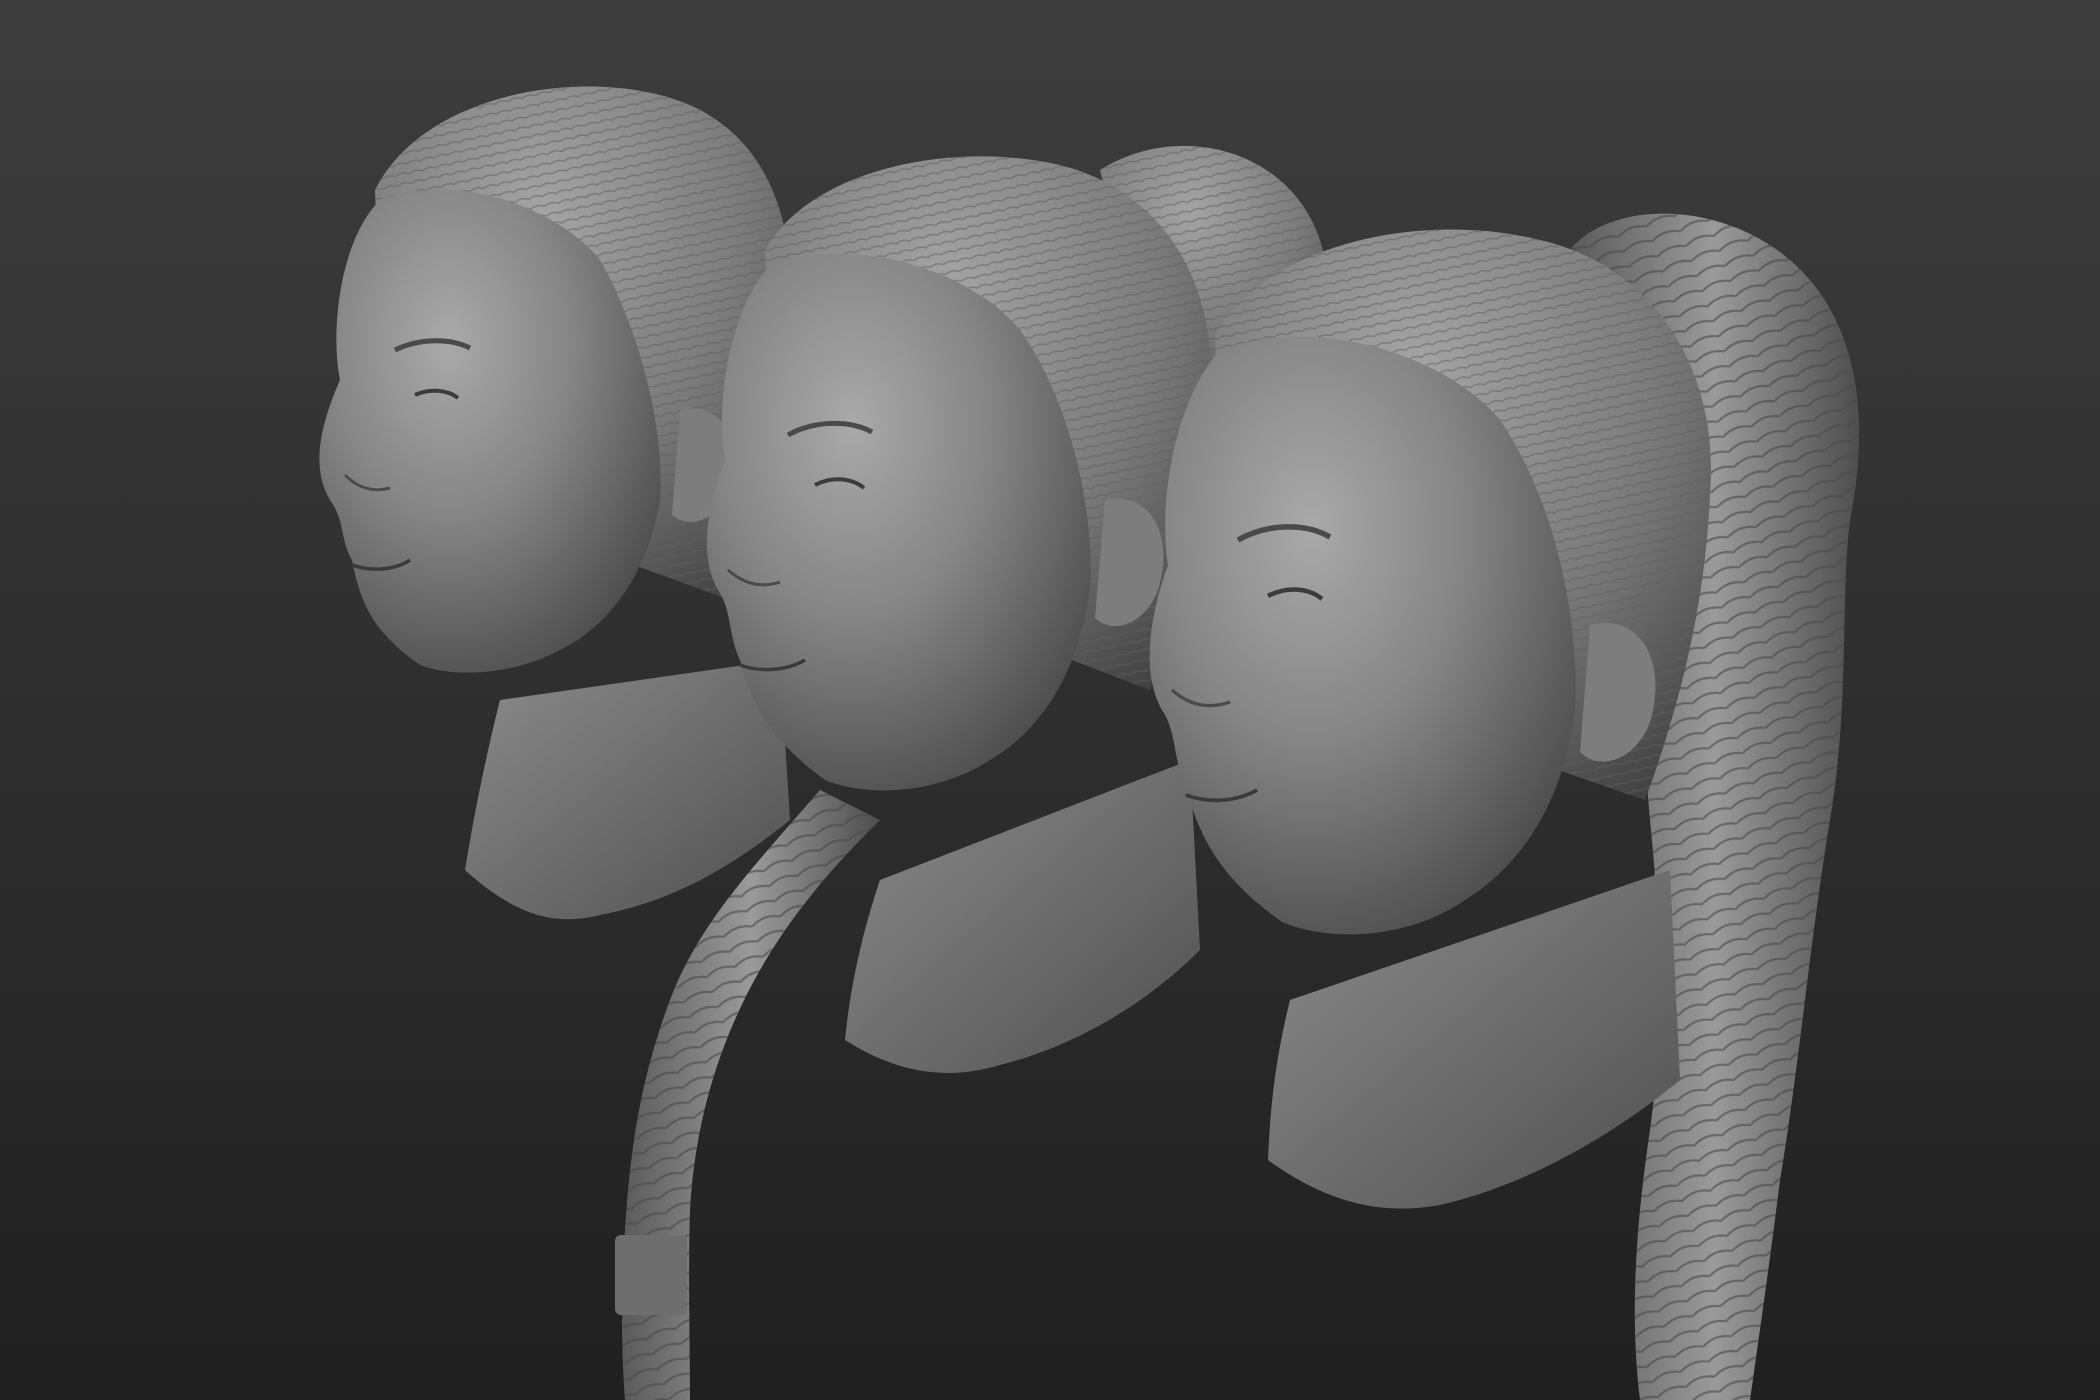 Image resolution: width=2100 pixels, height=1400 pixels. What do you see at coordinates (651, 1275) in the screenshot?
I see `head-middle-braid-tie` at bounding box center [651, 1275].